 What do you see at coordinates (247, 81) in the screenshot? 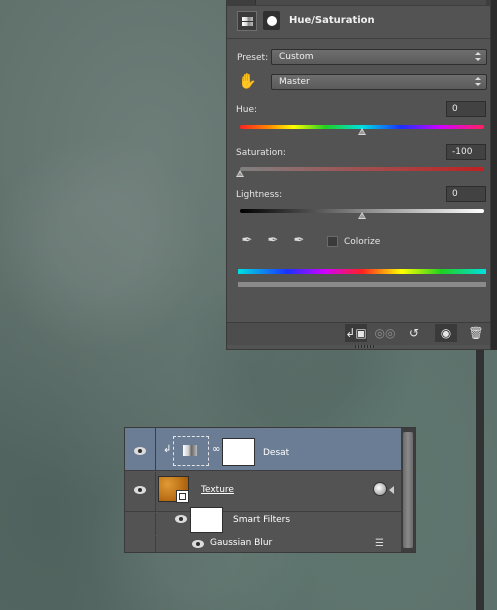
I see `hand-icon: ✋` at bounding box center [247, 81].